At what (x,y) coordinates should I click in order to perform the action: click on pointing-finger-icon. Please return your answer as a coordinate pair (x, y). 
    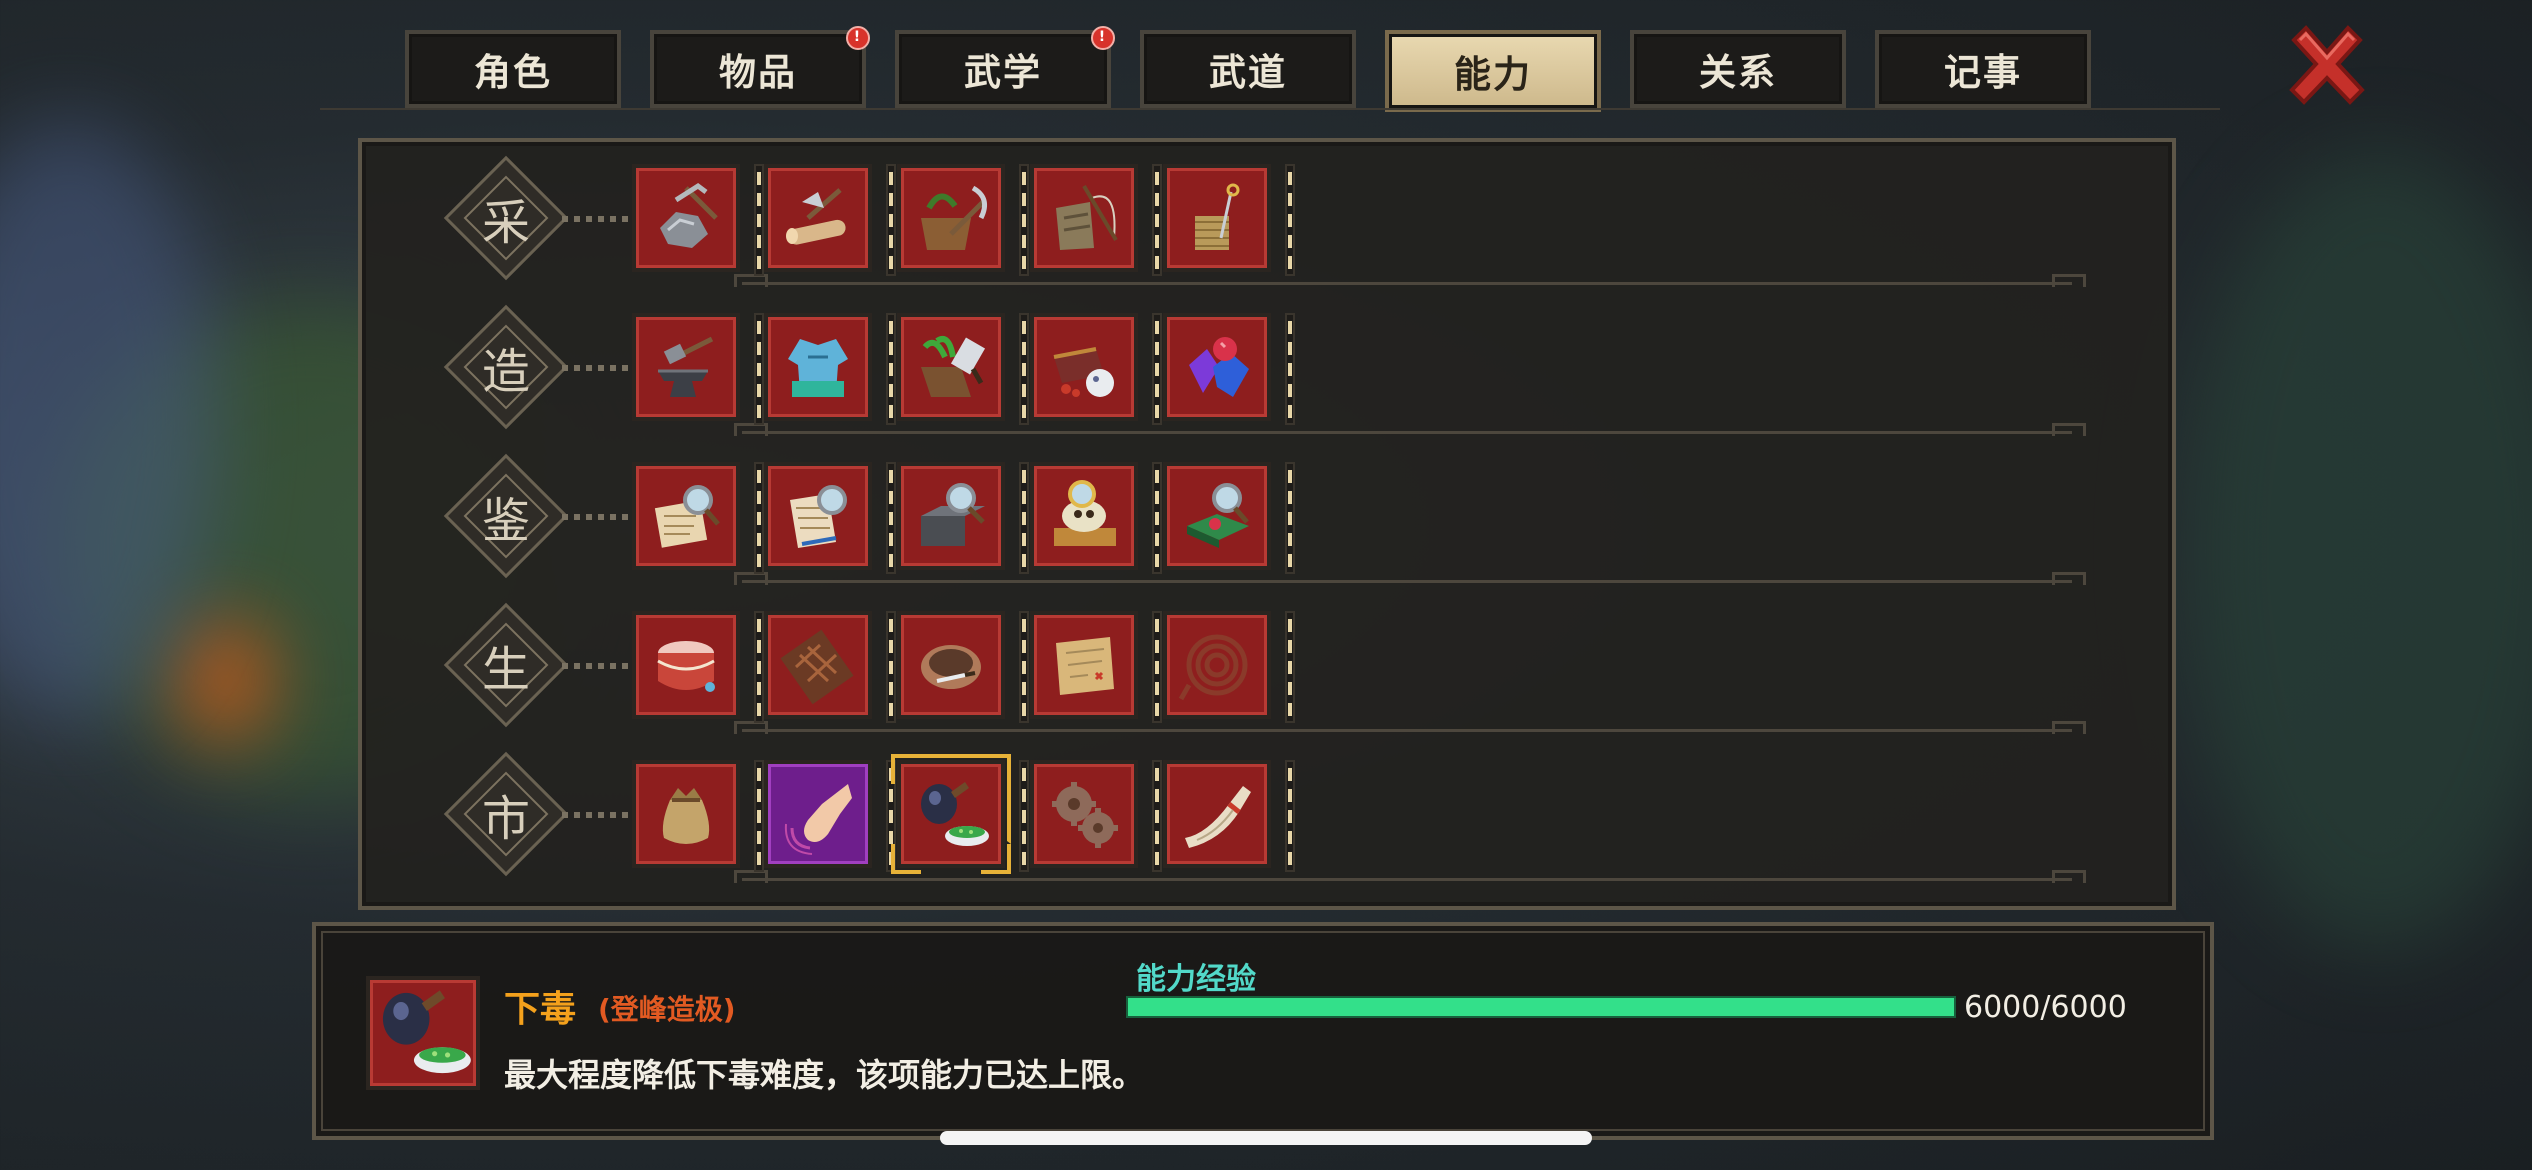
    Looking at the image, I should click on (818, 819).